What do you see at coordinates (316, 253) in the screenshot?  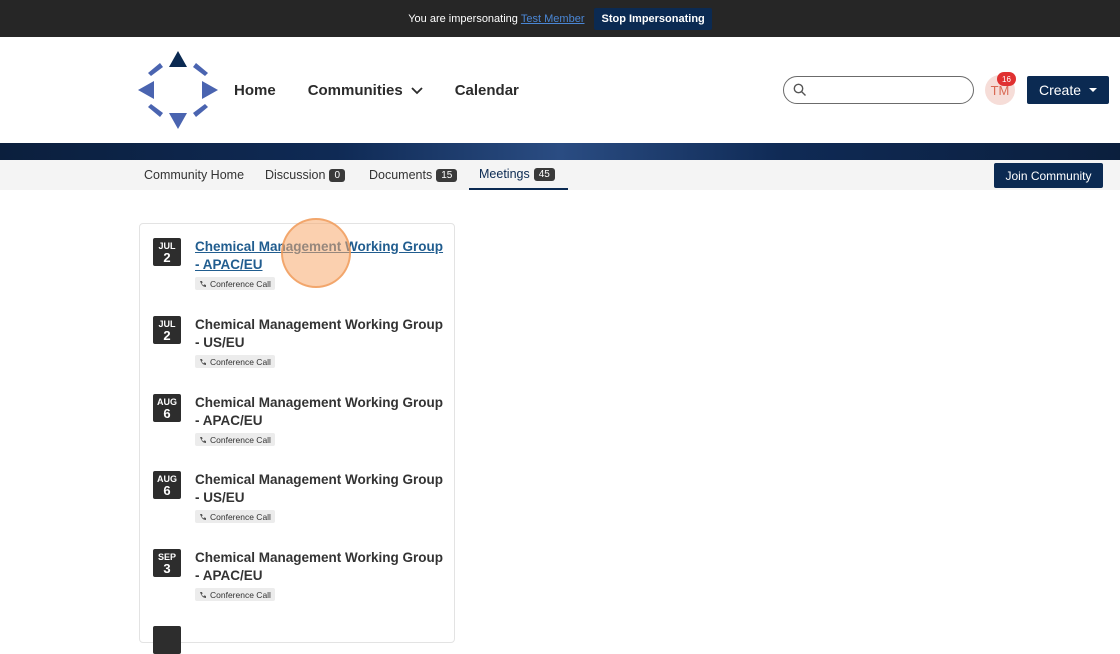 I see `click-indicator` at bounding box center [316, 253].